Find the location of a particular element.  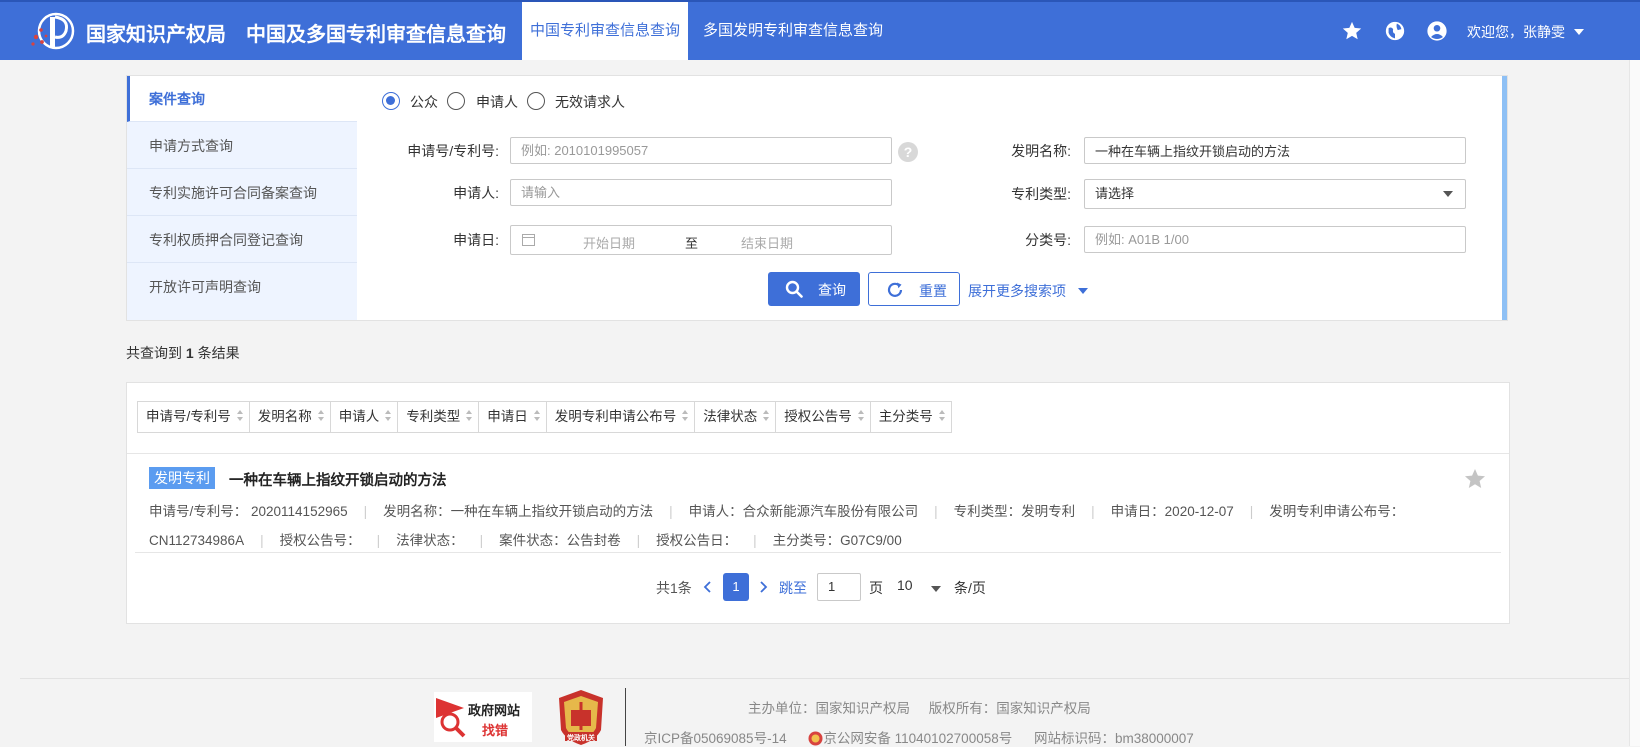

party-badge-text: 党政机关 is located at coordinates (581, 738).